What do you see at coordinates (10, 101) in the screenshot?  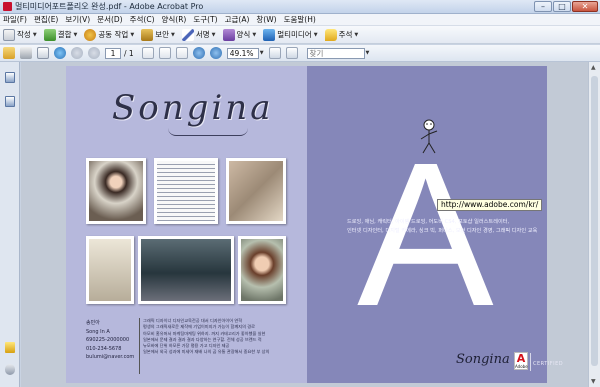 I see `bookmarks-icon` at bounding box center [10, 101].